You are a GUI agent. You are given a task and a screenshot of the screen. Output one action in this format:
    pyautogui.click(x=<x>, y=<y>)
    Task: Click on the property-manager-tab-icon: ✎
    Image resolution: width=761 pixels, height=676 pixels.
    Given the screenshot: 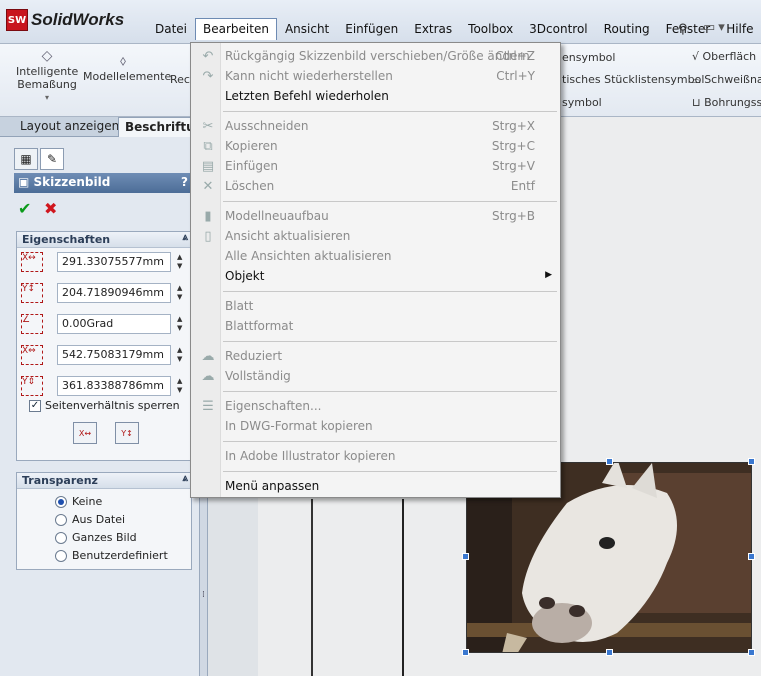 What is the action you would take?
    pyautogui.click(x=52, y=159)
    